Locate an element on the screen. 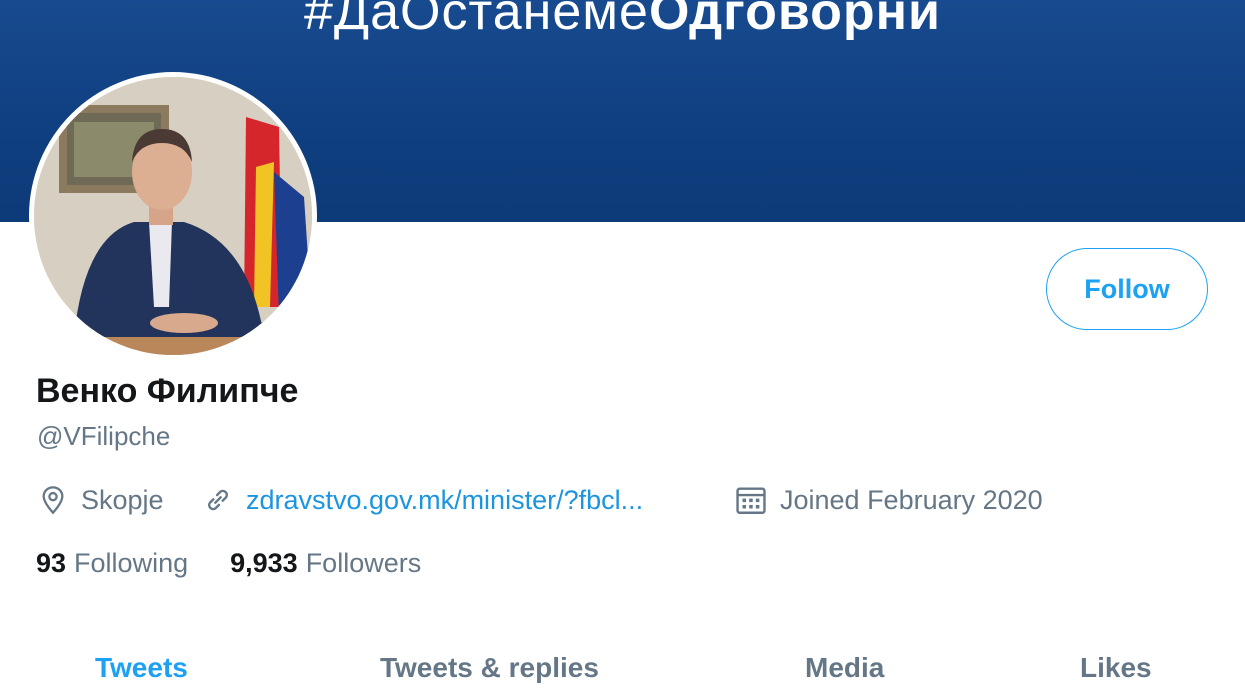  following-stat: 93 Following is located at coordinates (112, 563).